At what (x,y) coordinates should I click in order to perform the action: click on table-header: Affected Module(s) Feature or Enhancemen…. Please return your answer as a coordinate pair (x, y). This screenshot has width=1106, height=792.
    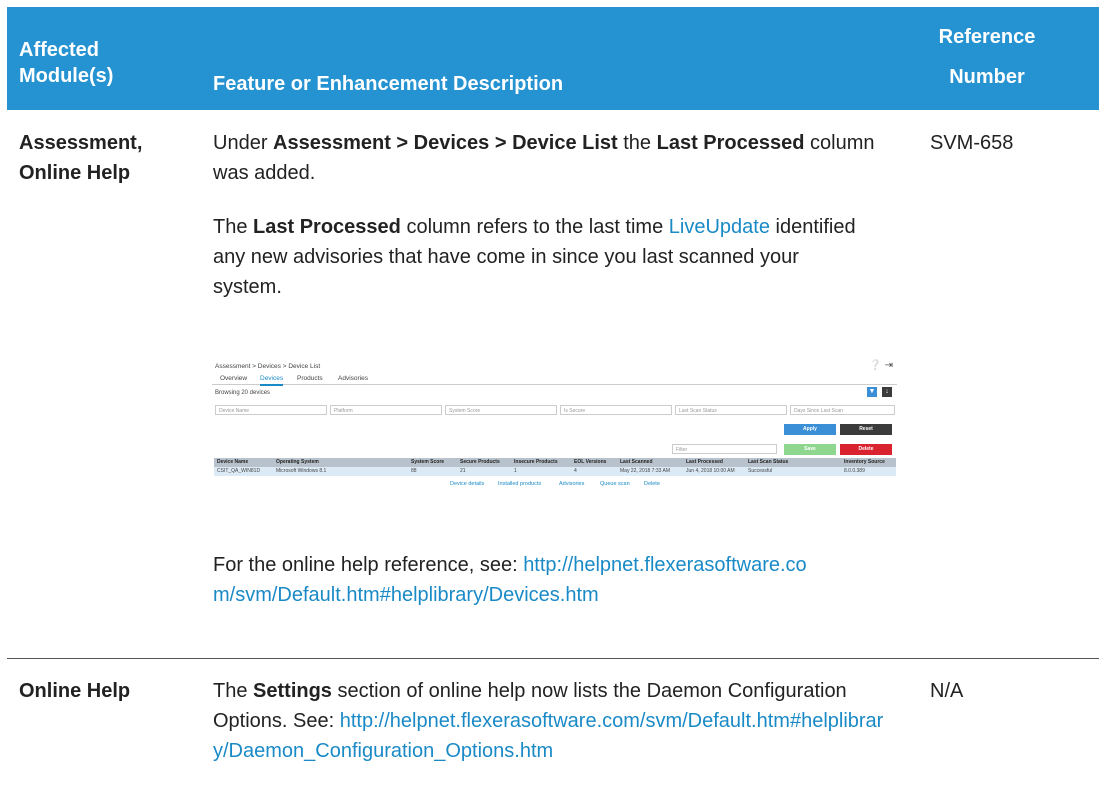
    Looking at the image, I should click on (553, 58).